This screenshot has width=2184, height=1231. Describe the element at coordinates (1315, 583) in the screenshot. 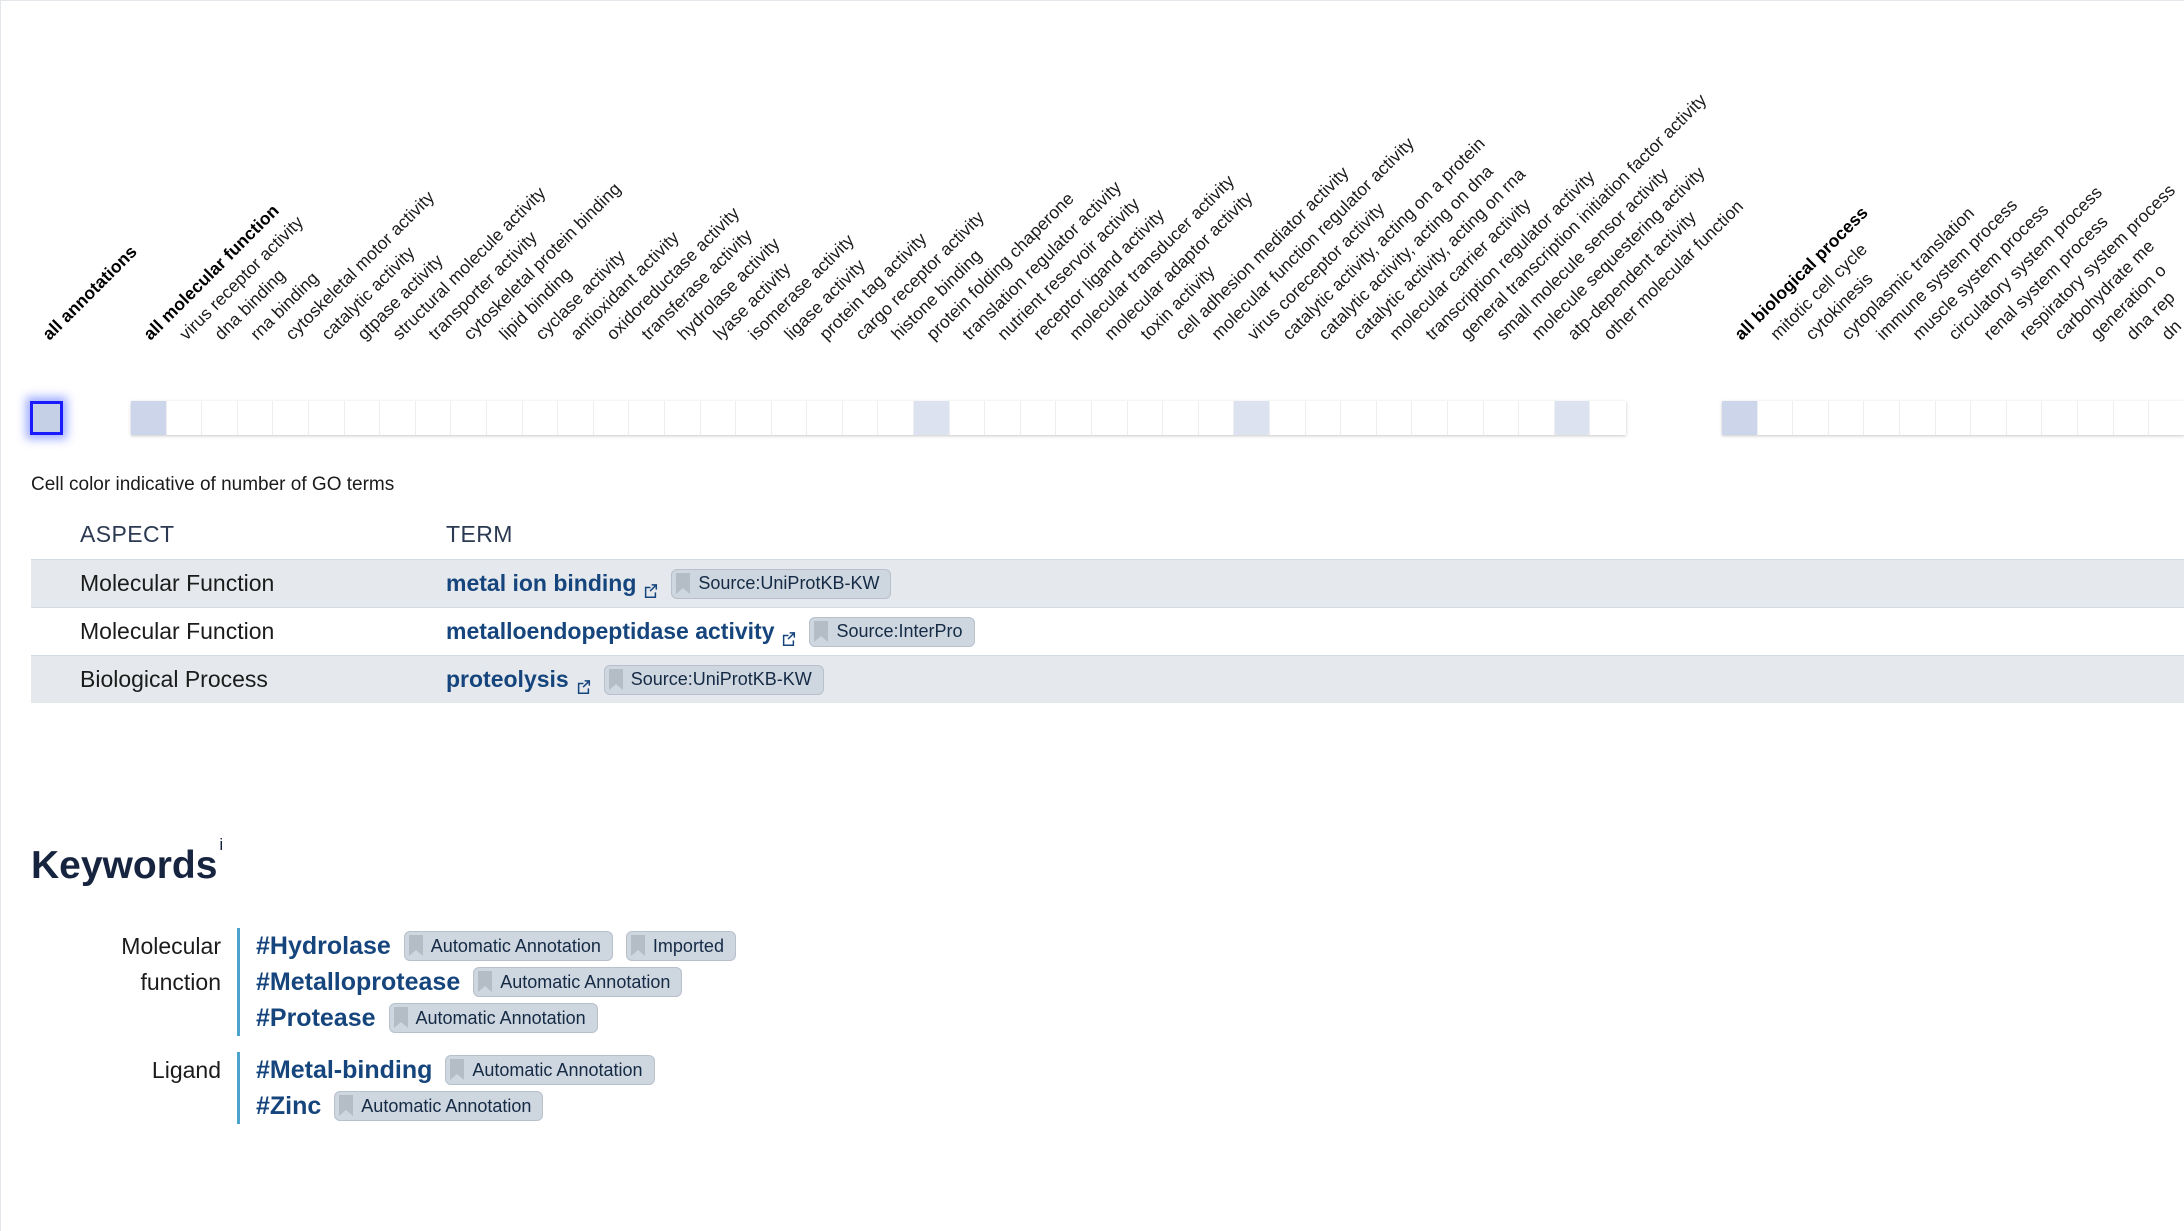

I see `cell-term: metal ion binding Source:UniProtKB-KW` at that location.